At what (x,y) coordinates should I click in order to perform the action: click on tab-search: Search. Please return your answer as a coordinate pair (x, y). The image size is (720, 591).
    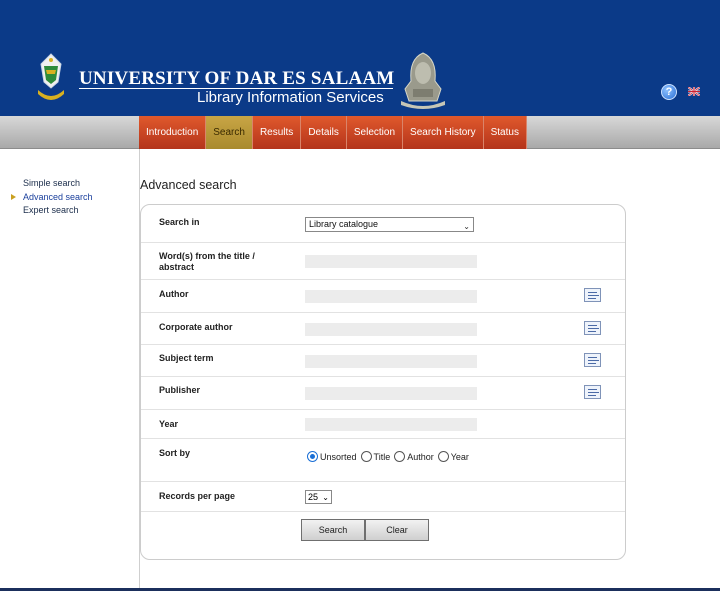
    Looking at the image, I should click on (229, 132).